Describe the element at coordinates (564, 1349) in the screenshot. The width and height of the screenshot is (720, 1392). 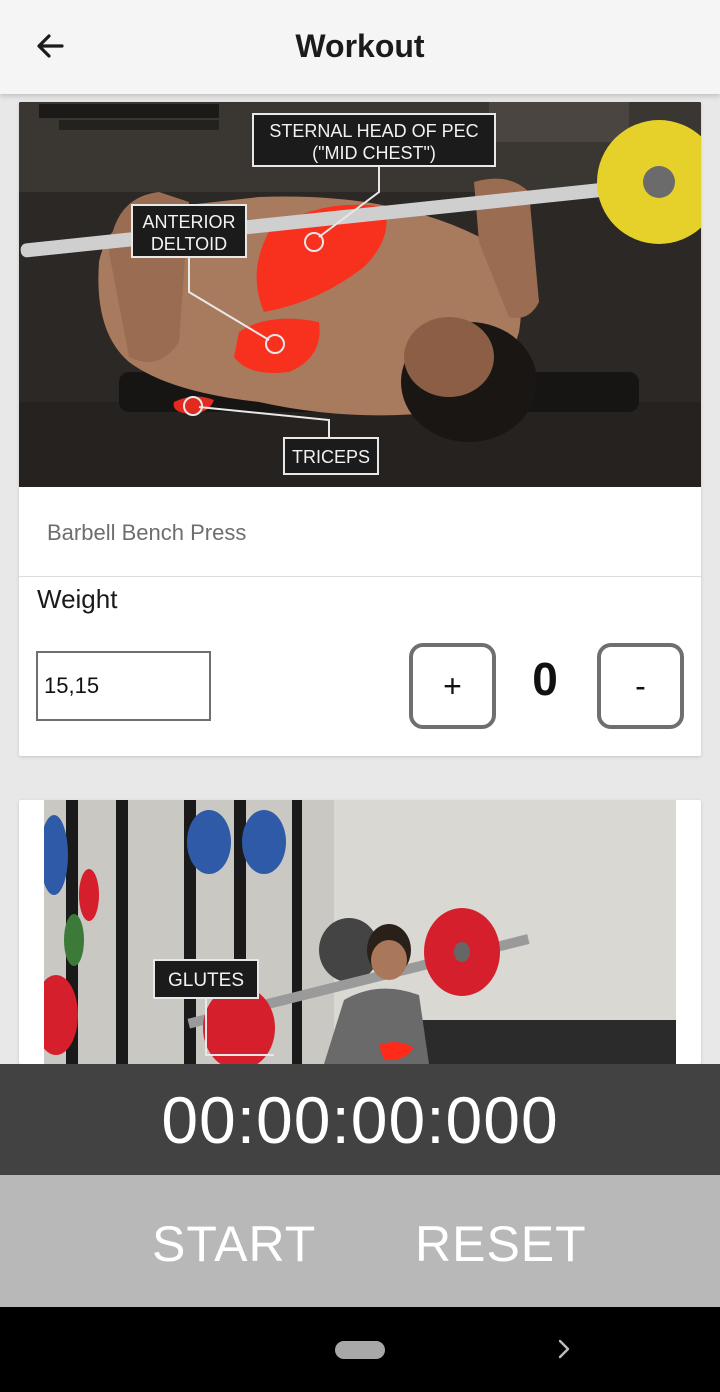
I see `chevron-right-icon` at that location.